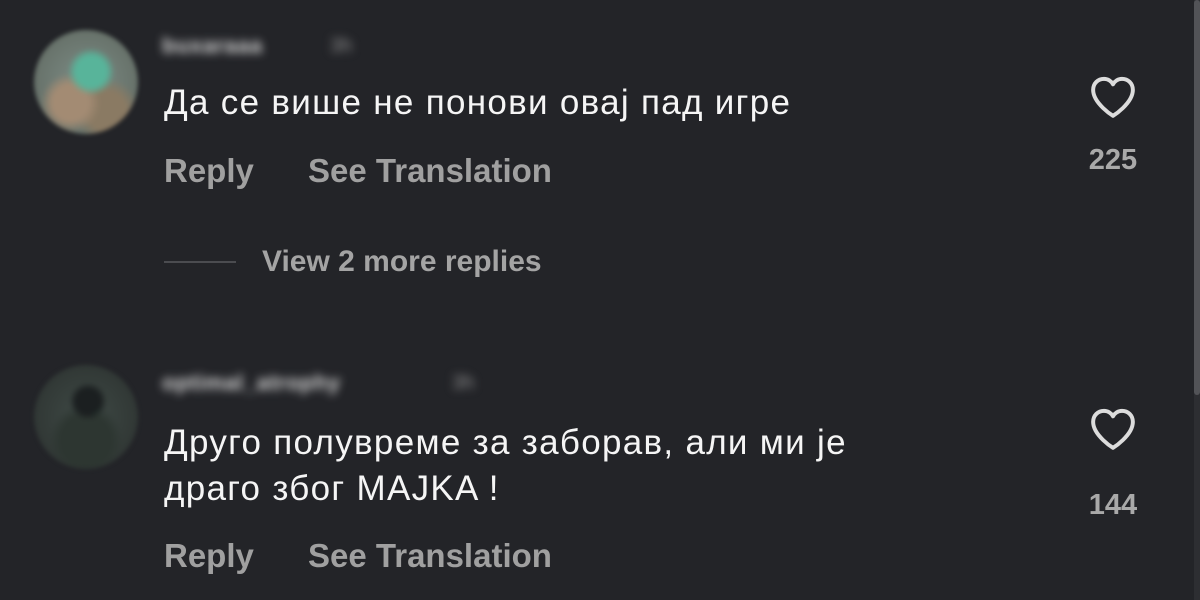 The width and height of the screenshot is (1200, 600). Describe the element at coordinates (1113, 125) in the screenshot. I see `like-control: 225` at that location.